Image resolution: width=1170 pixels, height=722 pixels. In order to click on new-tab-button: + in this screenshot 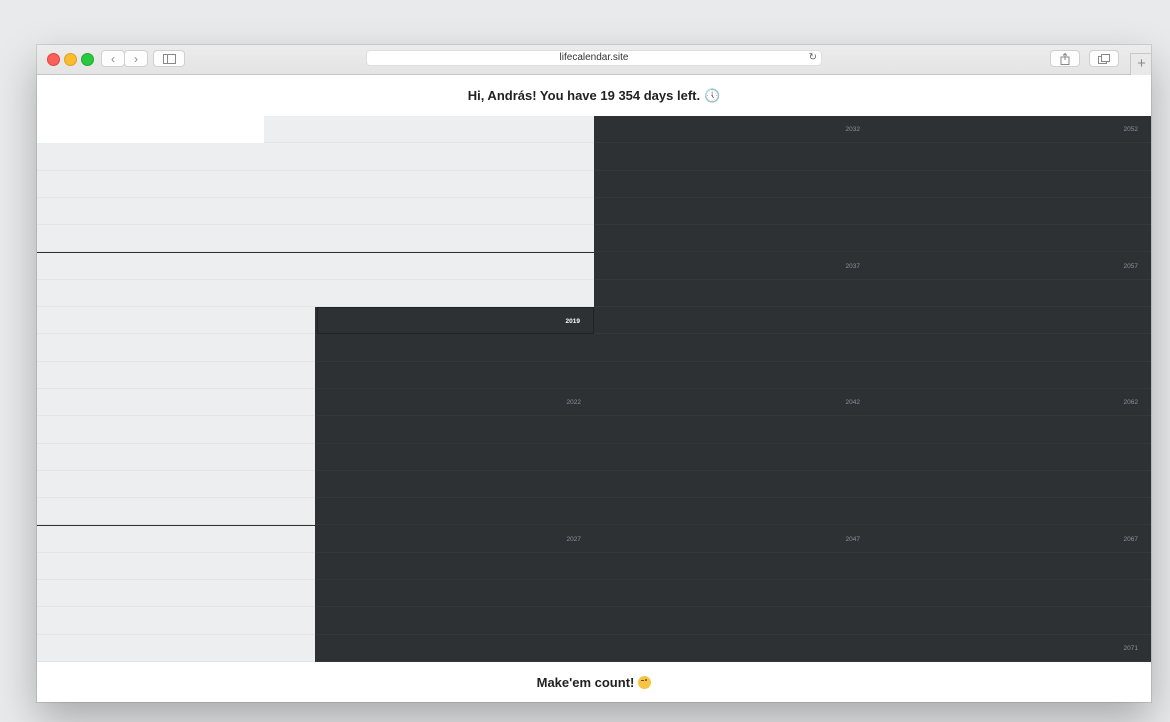, I will do `click(1140, 64)`.